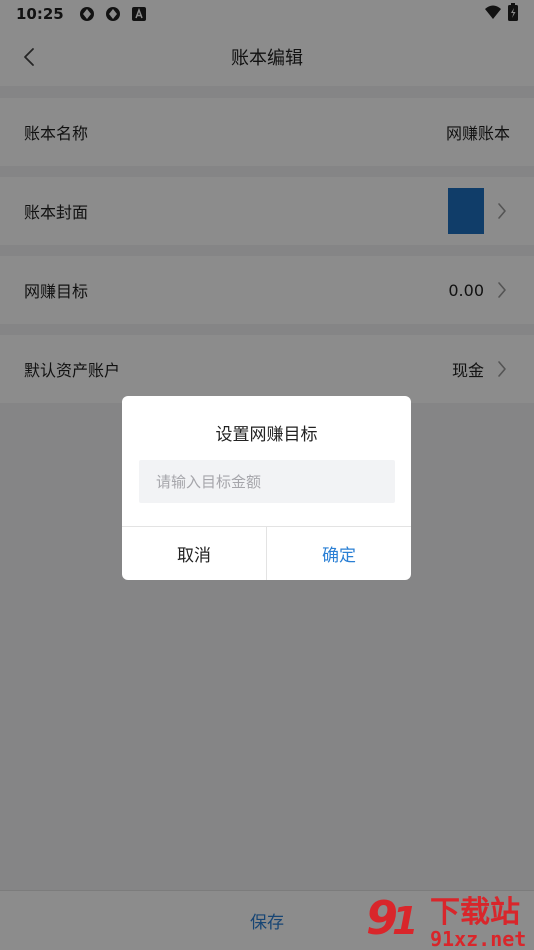  What do you see at coordinates (266, 435) in the screenshot?
I see `dialog-title: 设置网赚目标` at bounding box center [266, 435].